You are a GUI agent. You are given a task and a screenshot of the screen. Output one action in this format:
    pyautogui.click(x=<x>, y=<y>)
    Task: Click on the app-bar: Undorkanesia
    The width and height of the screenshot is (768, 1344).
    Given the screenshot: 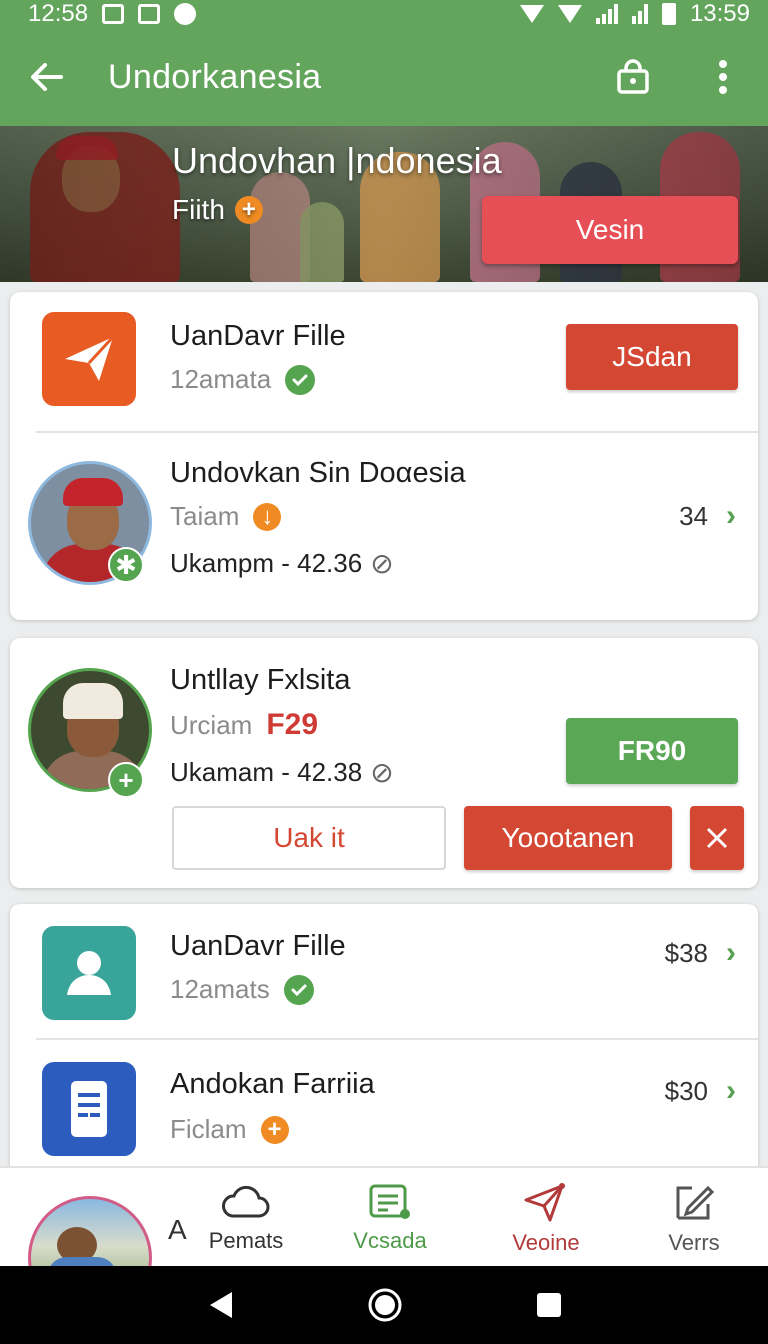 What is the action you would take?
    pyautogui.click(x=384, y=77)
    